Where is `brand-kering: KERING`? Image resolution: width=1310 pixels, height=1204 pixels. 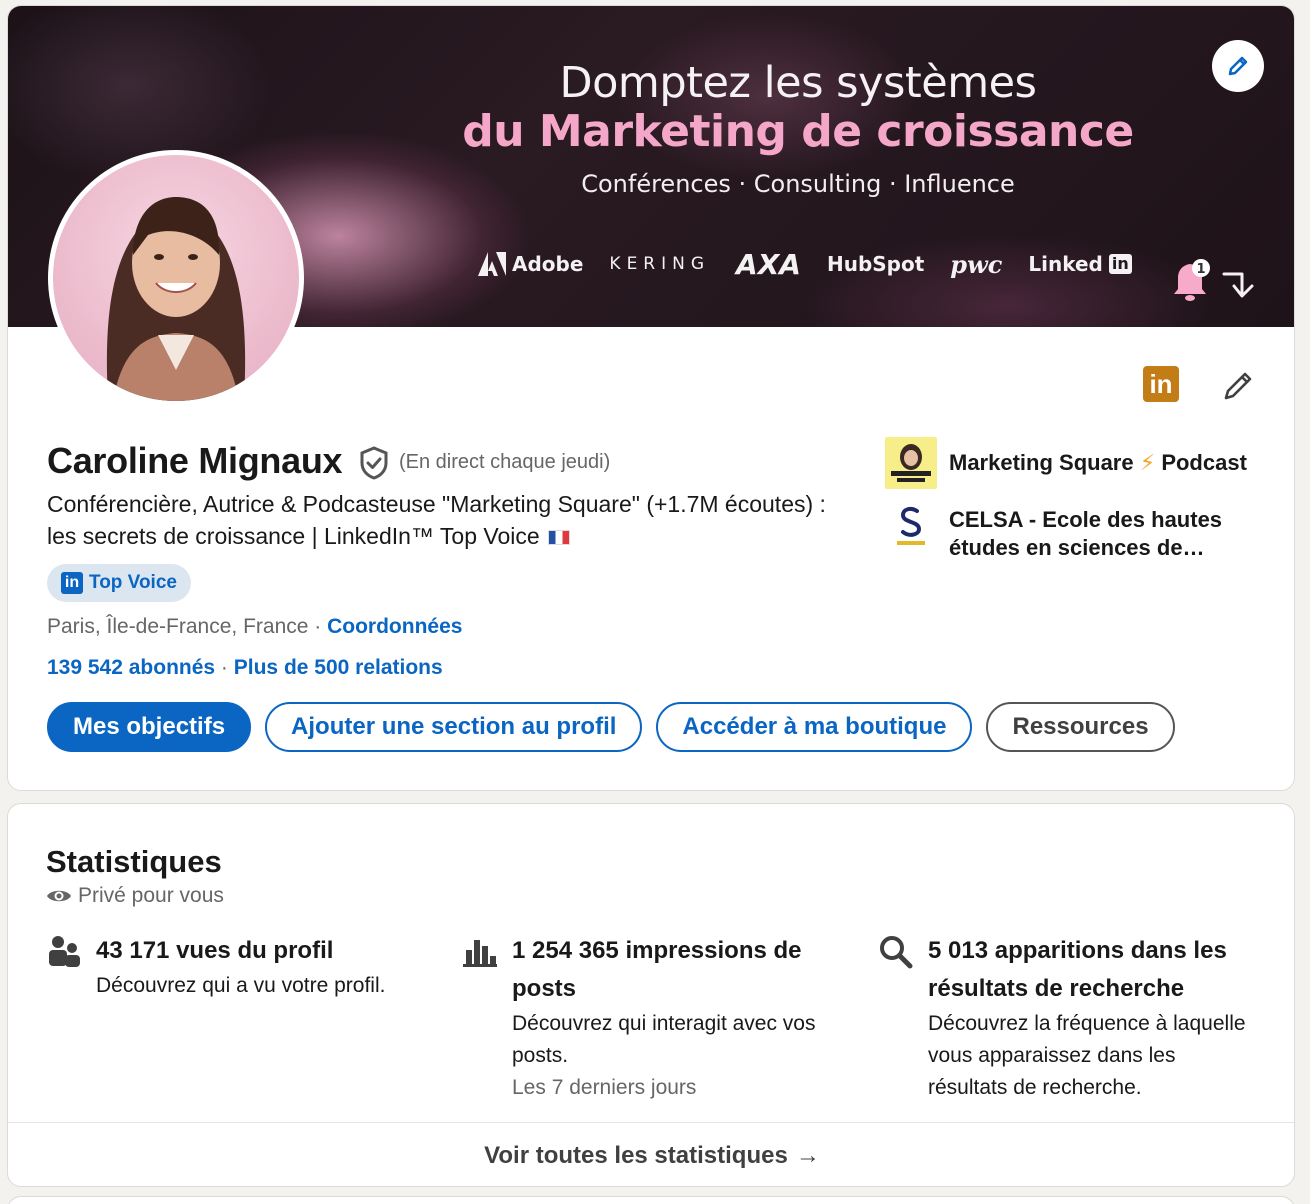 brand-kering: KERING is located at coordinates (660, 264).